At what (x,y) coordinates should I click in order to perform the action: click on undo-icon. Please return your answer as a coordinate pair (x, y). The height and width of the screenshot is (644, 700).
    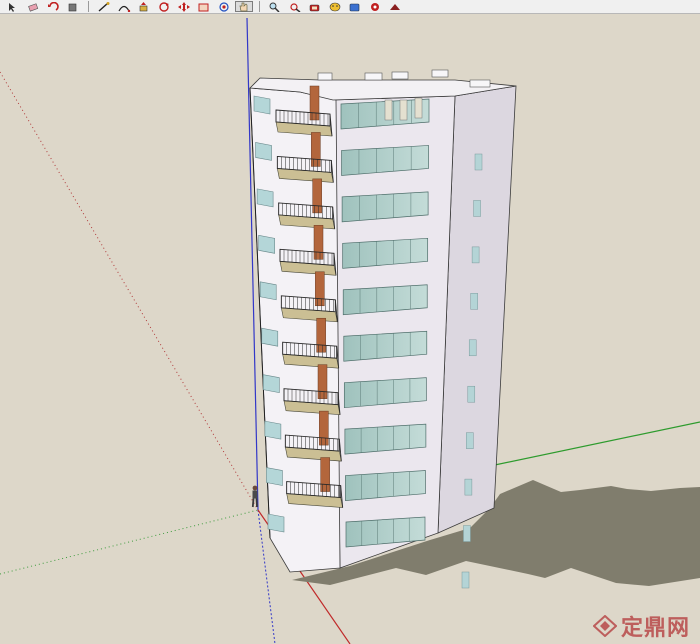
    Looking at the image, I should click on (53, 6).